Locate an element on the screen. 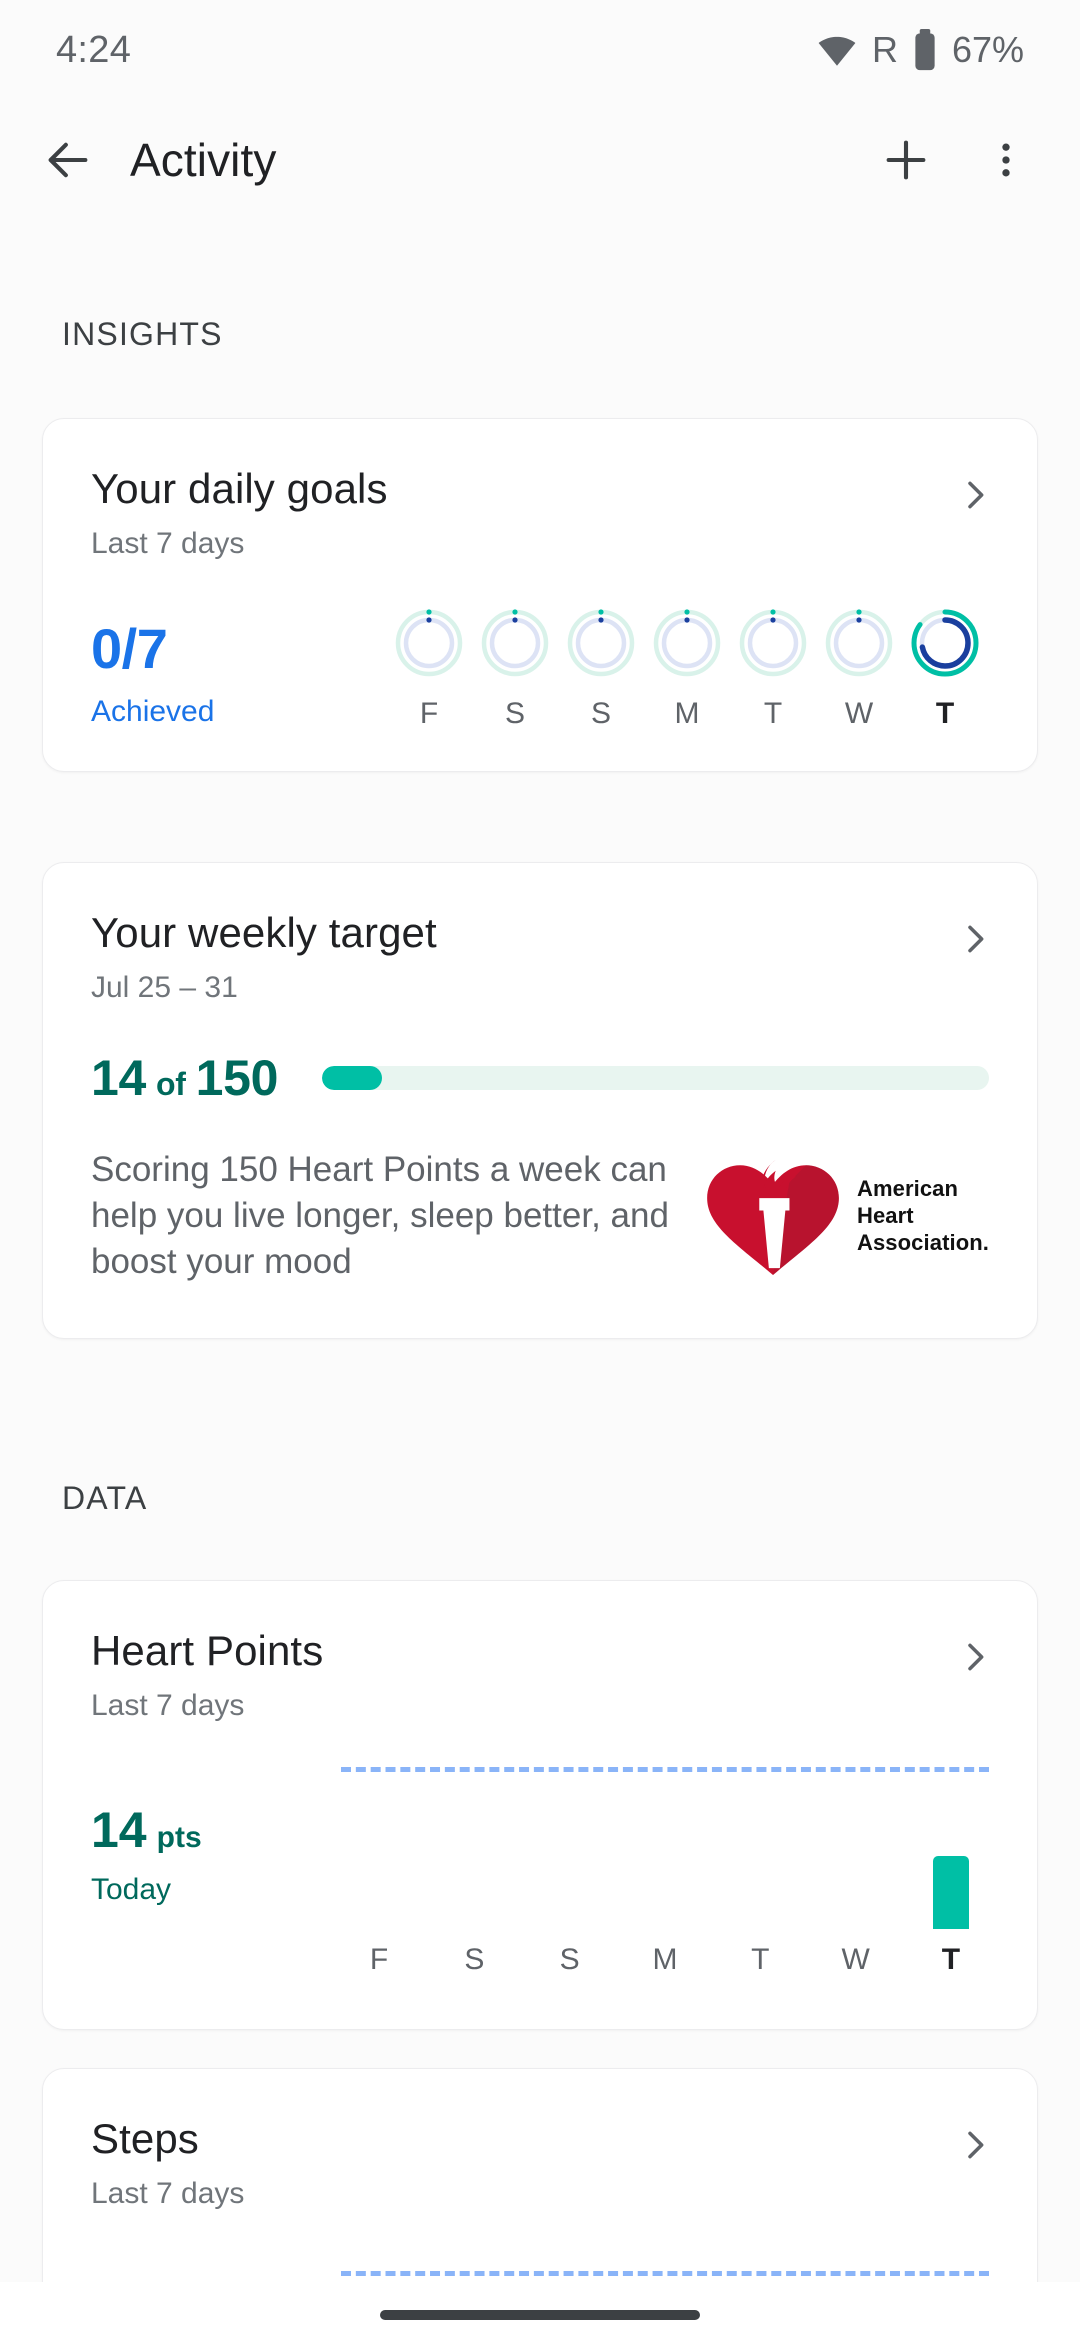  daily-goals-rings: FSSMTWT is located at coordinates (690, 669).